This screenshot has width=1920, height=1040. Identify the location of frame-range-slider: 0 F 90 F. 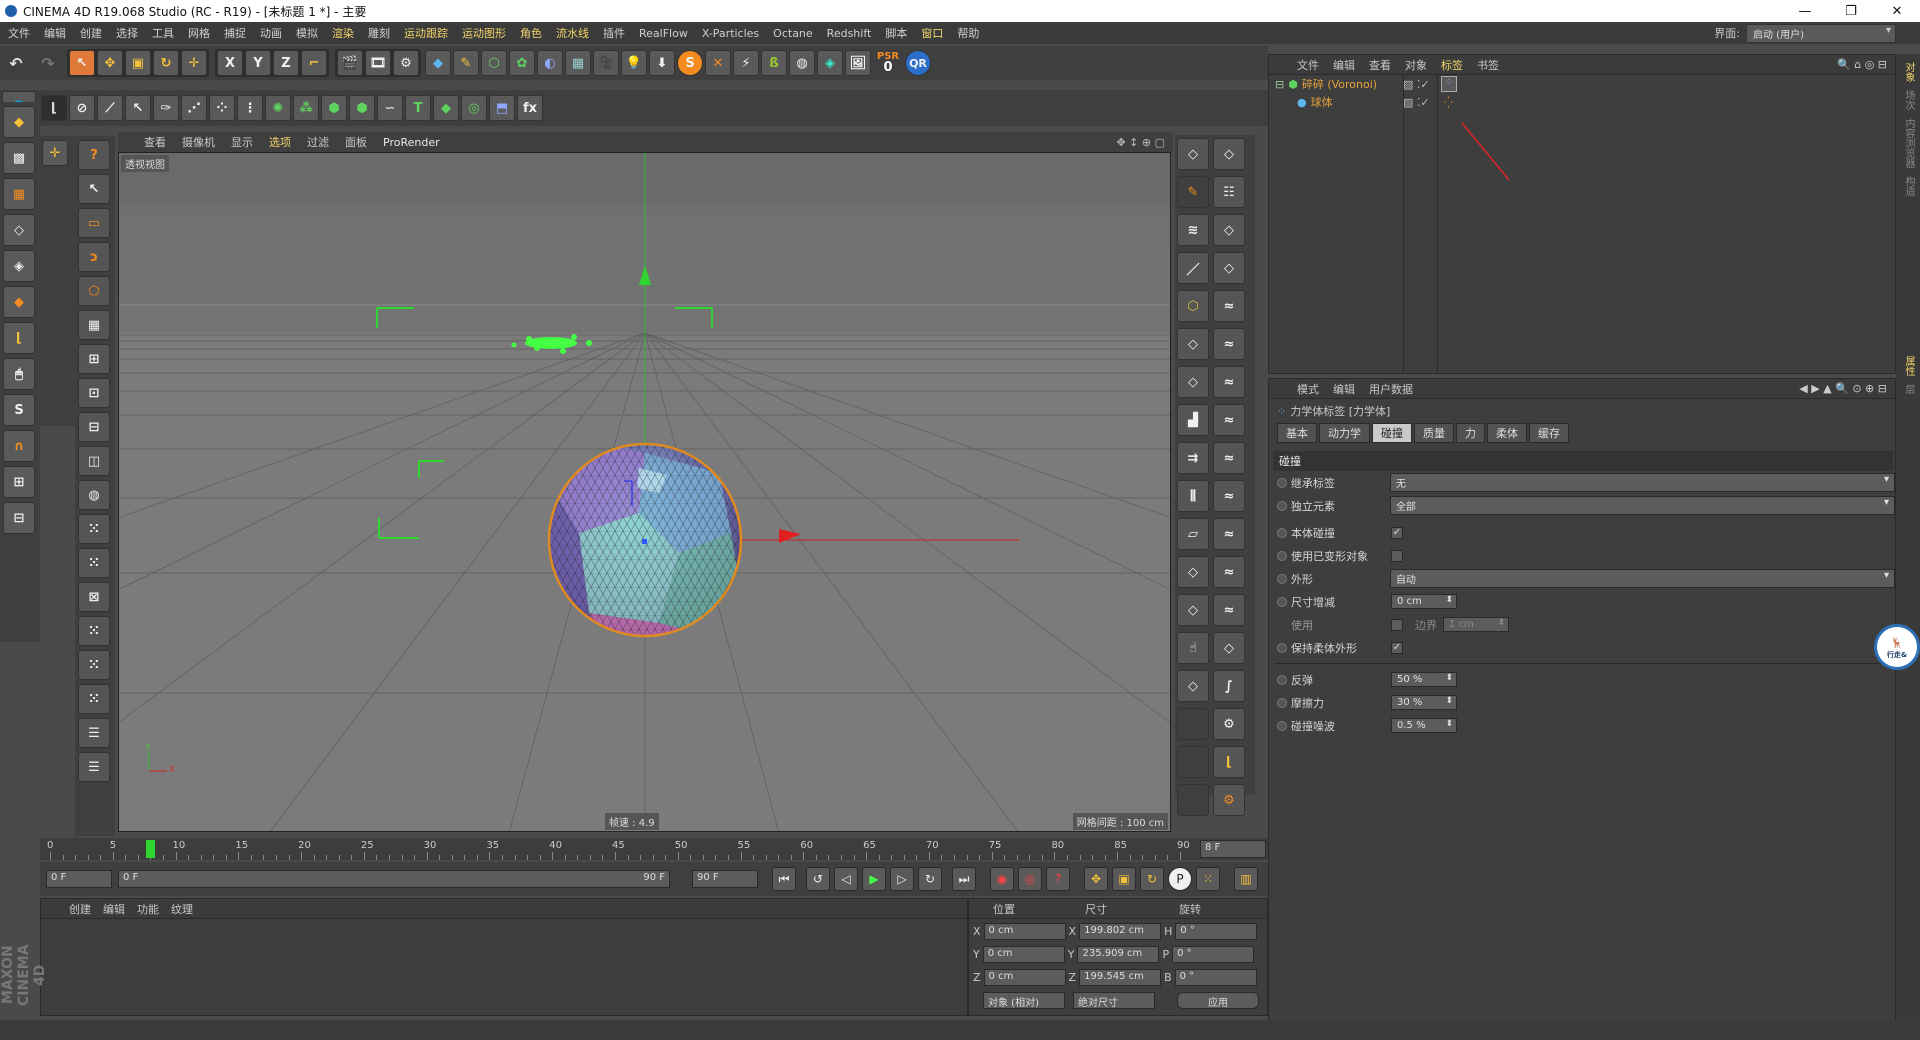
(394, 879).